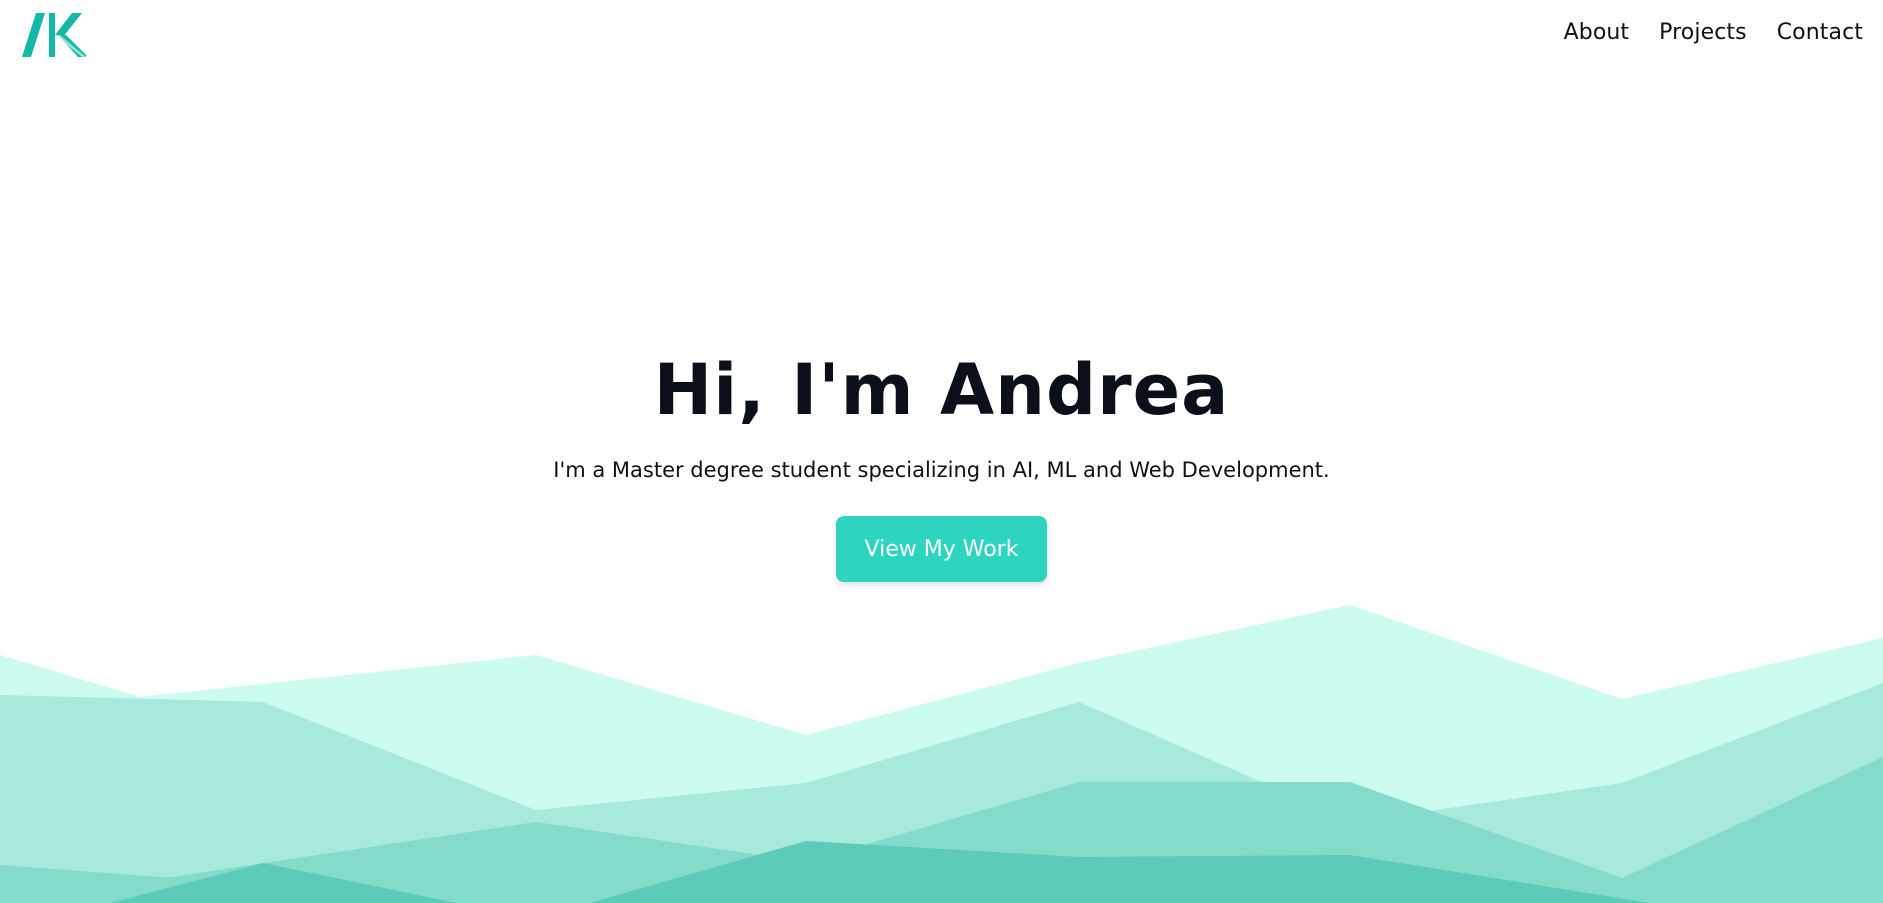  I want to click on logo-link, so click(55, 35).